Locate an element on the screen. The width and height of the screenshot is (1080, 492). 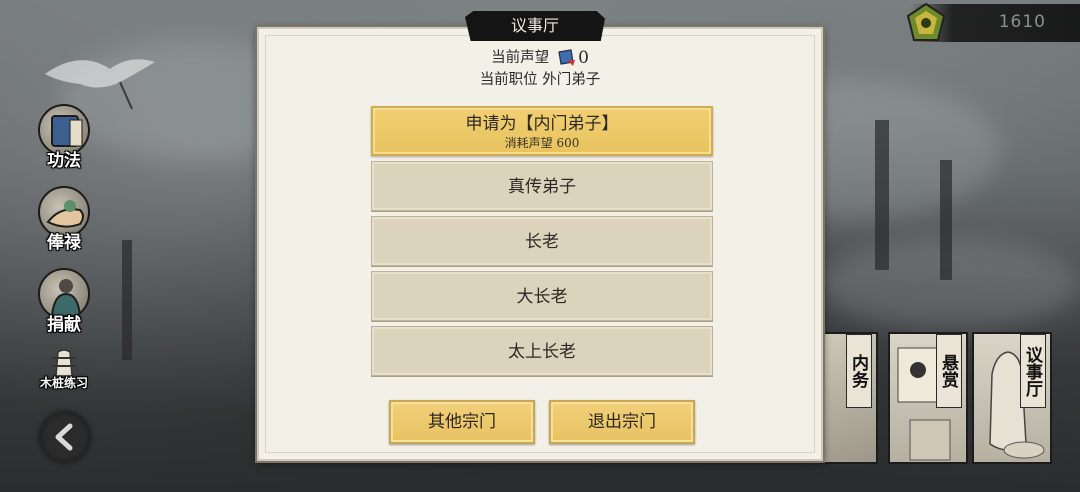
reputation-value: 0 is located at coordinates (583, 58).